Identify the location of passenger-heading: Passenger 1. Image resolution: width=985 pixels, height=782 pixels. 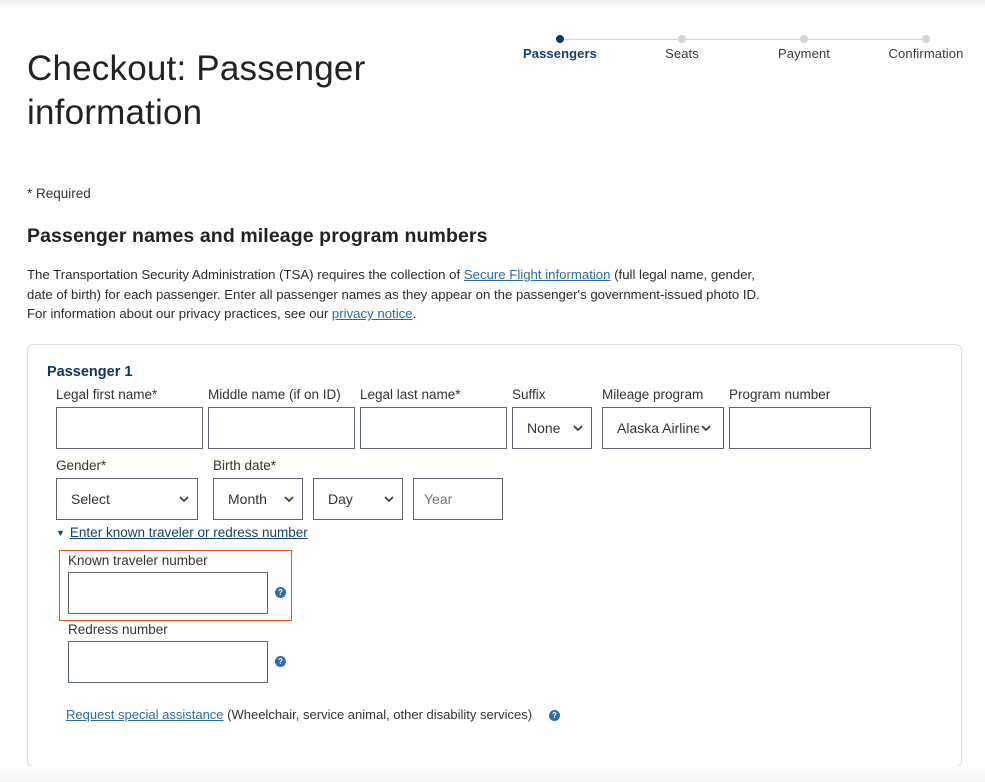
(90, 372).